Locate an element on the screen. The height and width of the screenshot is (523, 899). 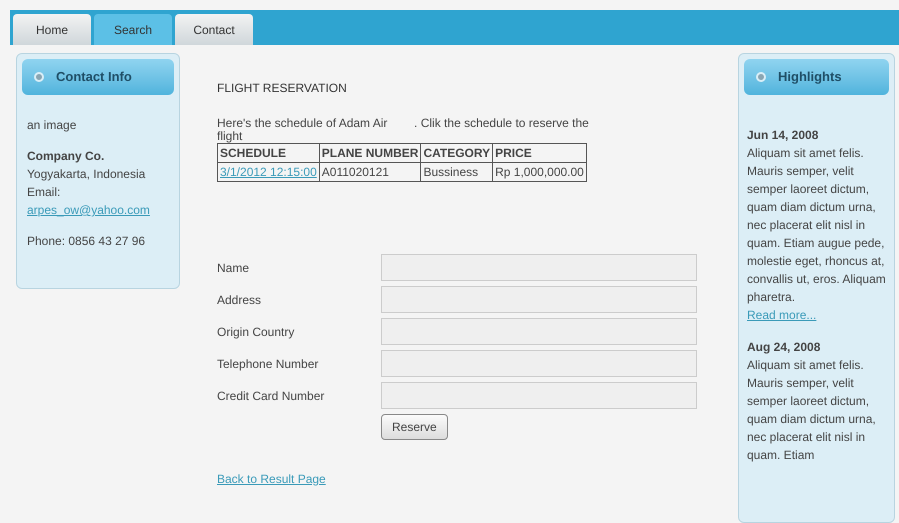
table-cell: A011020121 is located at coordinates (370, 172).